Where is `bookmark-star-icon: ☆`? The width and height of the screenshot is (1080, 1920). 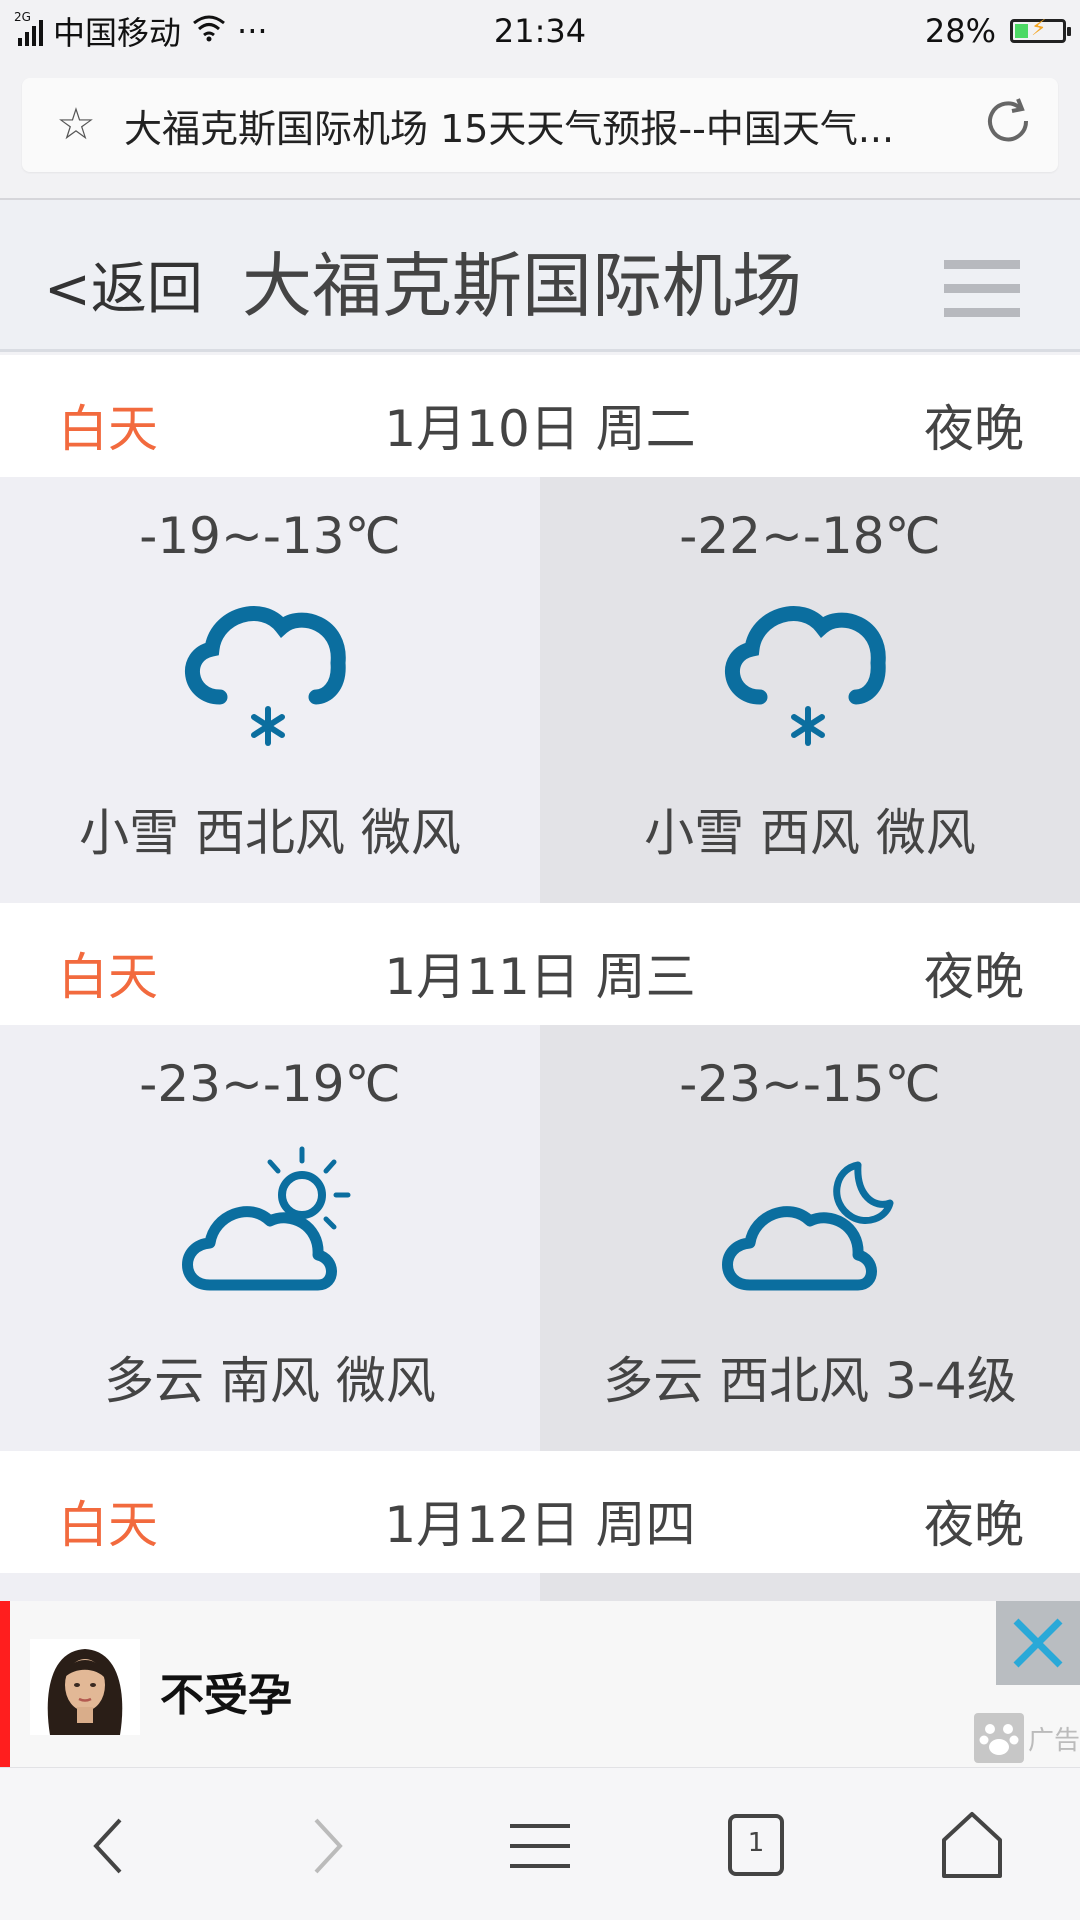
bookmark-star-icon: ☆ is located at coordinates (76, 125).